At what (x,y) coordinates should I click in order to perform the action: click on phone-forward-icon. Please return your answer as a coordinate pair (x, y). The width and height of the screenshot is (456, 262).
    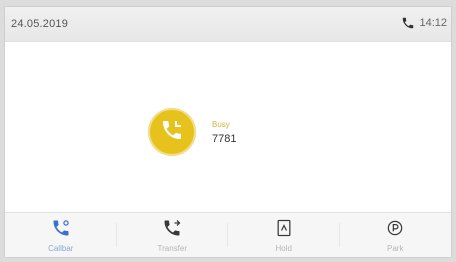
    Looking at the image, I should click on (172, 230).